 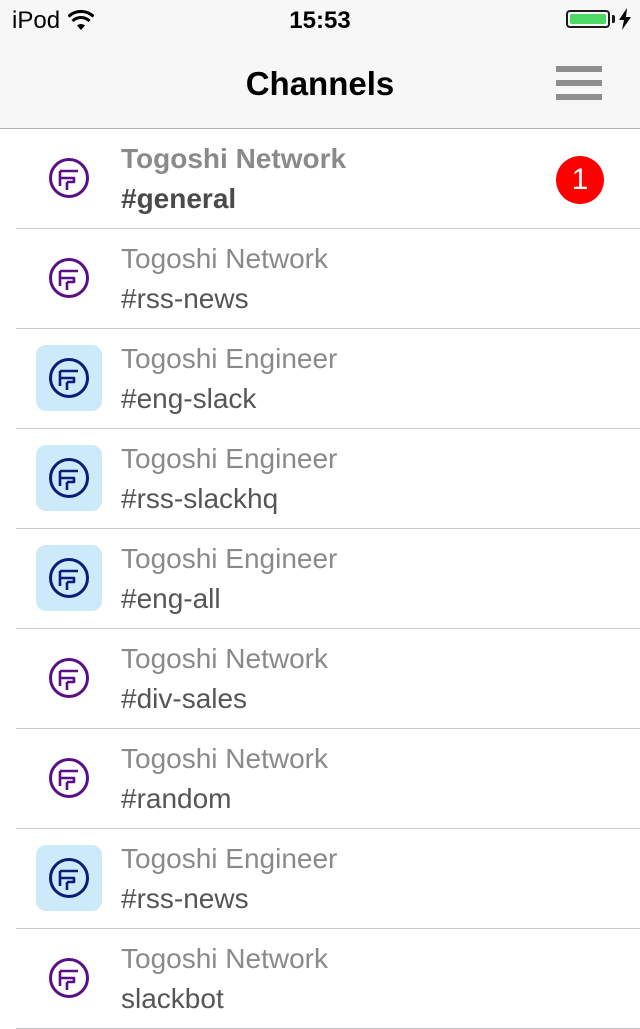 I want to click on list-item: Togoshi Network #general 1, so click(x=320, y=179).